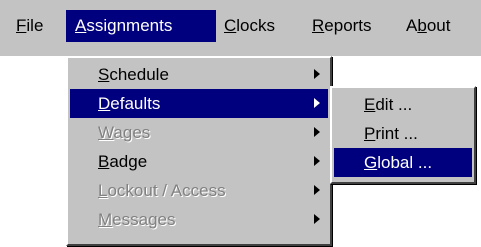 This screenshot has width=481, height=247. I want to click on menu-item-badge: Badge, so click(199, 161).